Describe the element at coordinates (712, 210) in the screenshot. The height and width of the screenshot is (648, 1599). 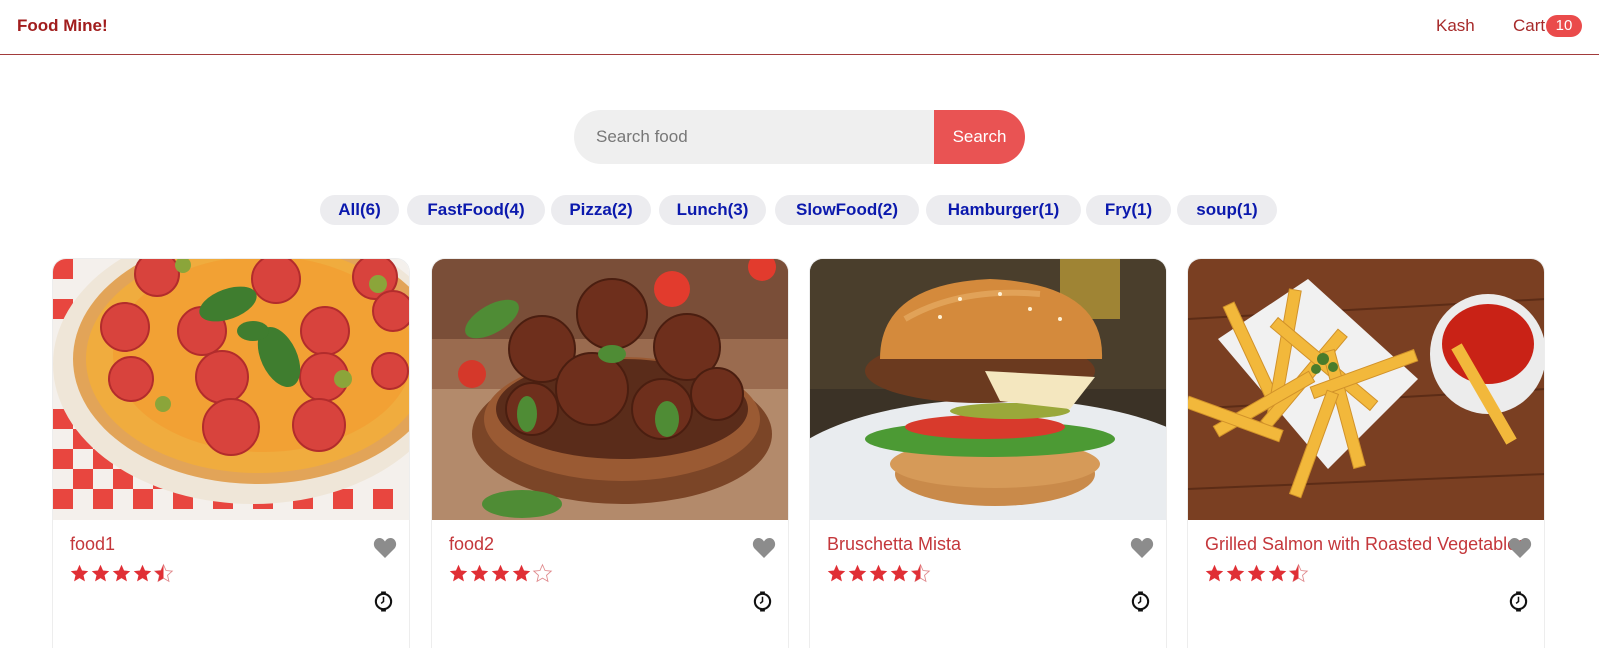
I see `tag-lunch: Lunch(3)` at that location.